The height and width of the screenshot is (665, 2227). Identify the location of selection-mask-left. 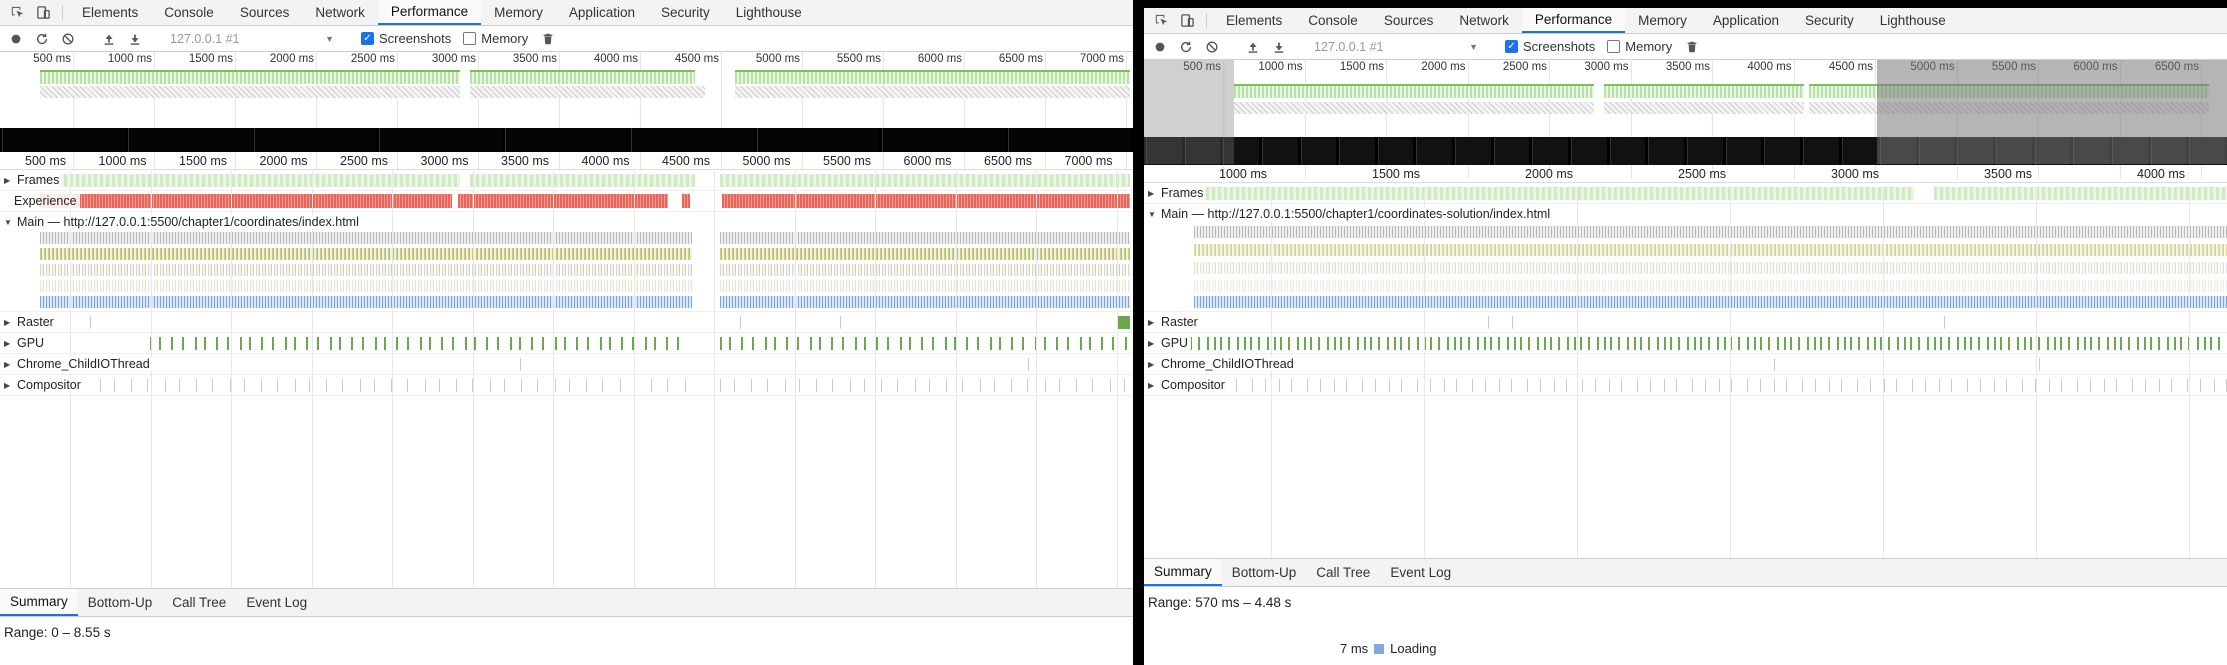
(1189, 112).